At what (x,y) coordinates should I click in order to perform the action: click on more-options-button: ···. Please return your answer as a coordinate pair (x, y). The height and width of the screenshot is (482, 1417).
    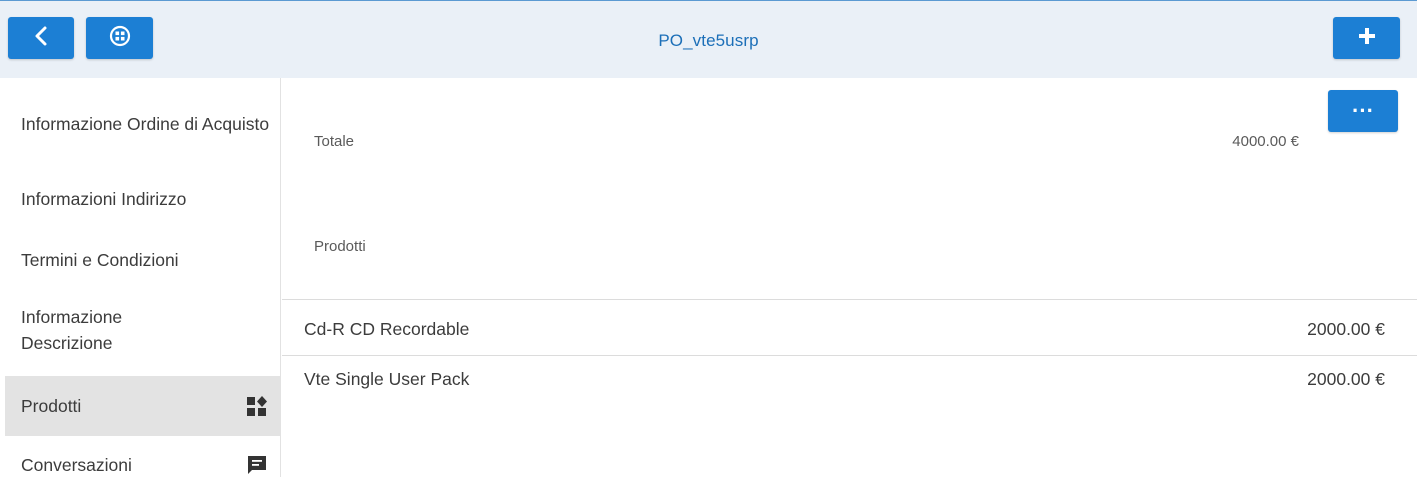
    Looking at the image, I should click on (1363, 111).